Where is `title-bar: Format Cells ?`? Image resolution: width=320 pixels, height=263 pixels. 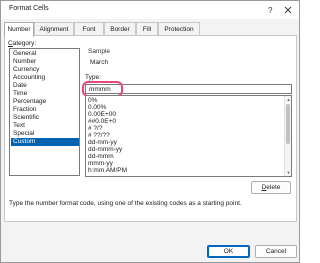 title-bar: Format Cells ? is located at coordinates (150, 10).